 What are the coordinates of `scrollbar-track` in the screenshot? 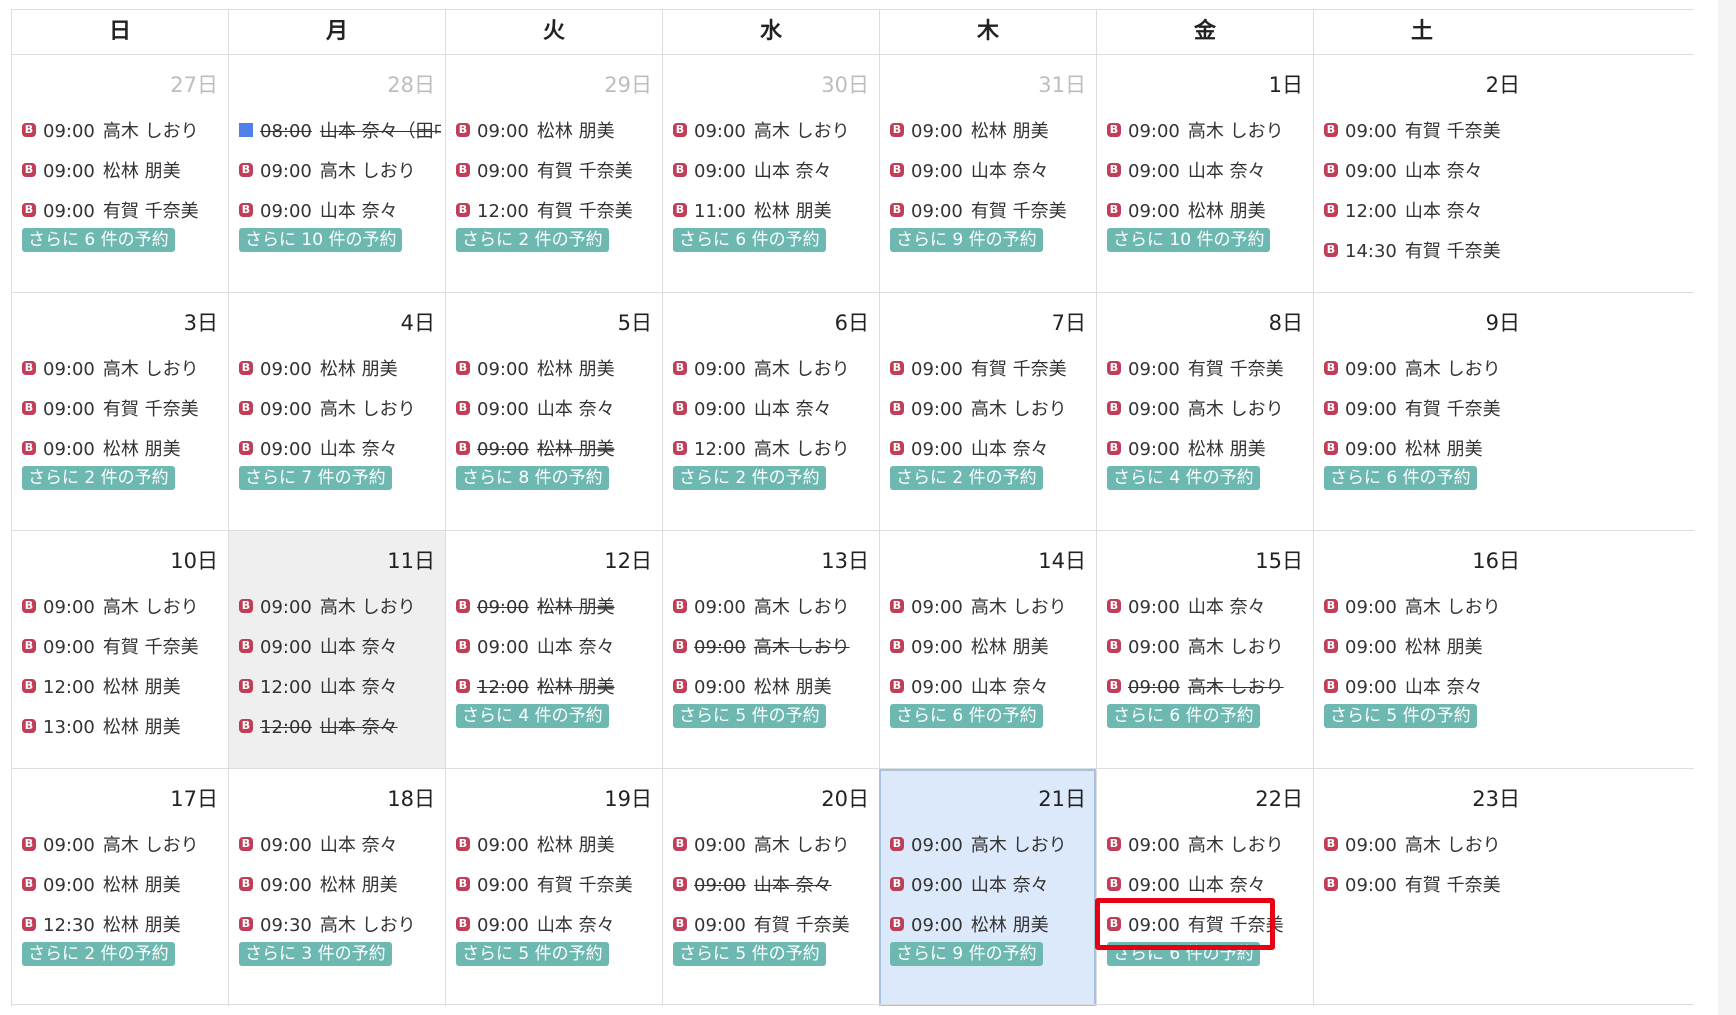 It's located at (1727, 507).